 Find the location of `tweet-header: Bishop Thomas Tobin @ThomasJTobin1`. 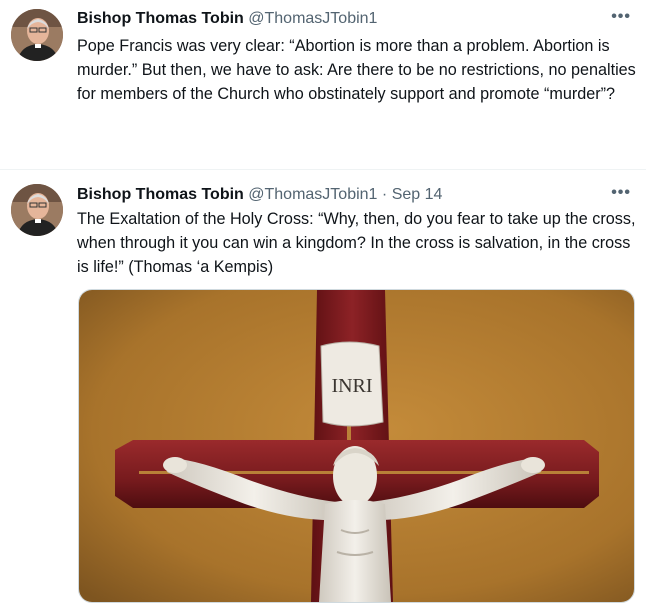

tweet-header: Bishop Thomas Tobin @ThomasJTobin1 is located at coordinates (227, 19).